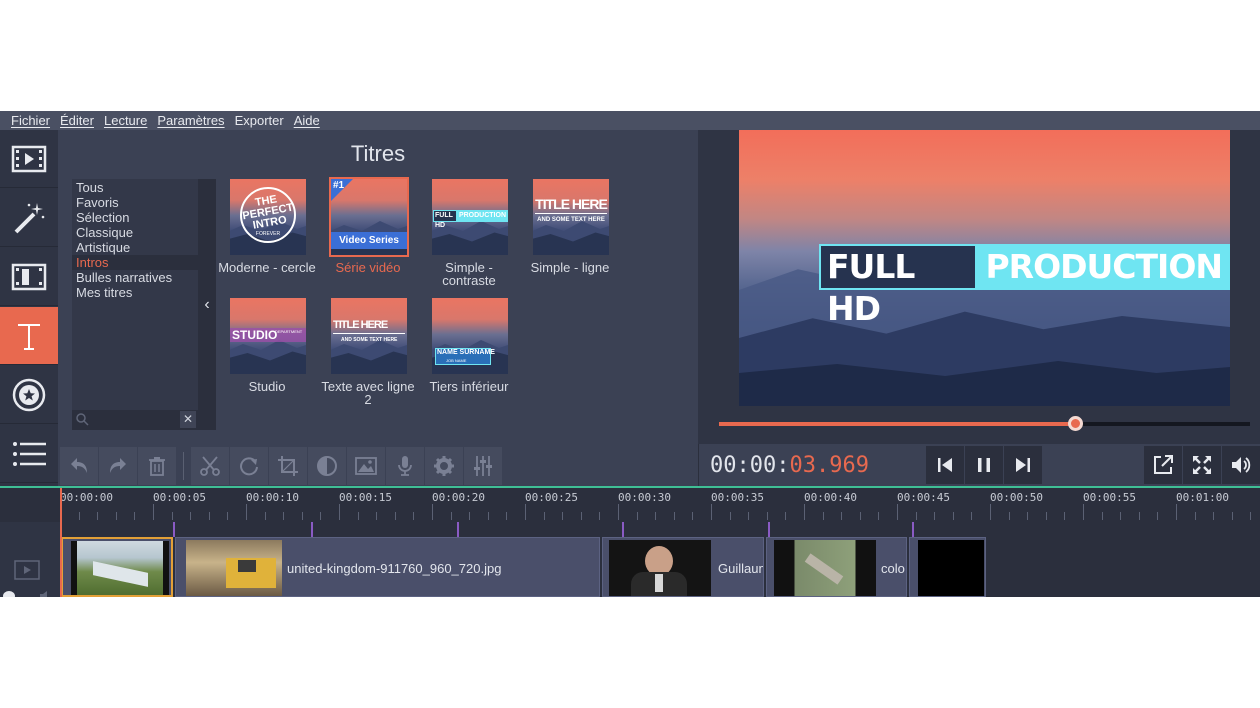  I want to click on title-thumb-simple-contraste: FULL HD PRODUCTION, so click(470, 217).